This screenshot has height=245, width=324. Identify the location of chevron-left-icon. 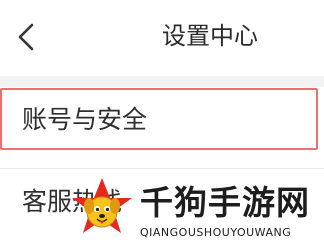
(26, 37).